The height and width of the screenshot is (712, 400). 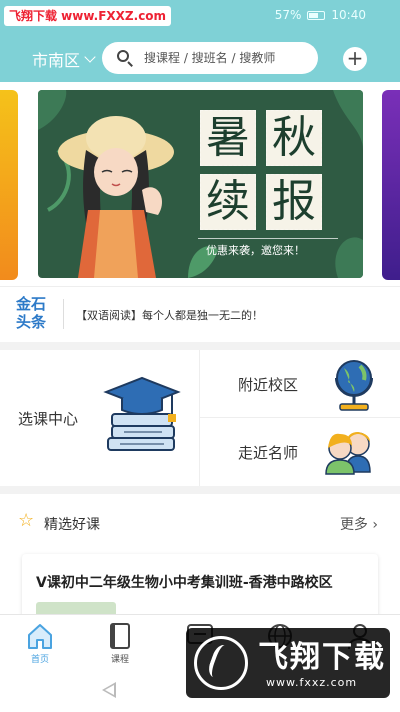 I want to click on plus-icon: +, so click(x=355, y=58).